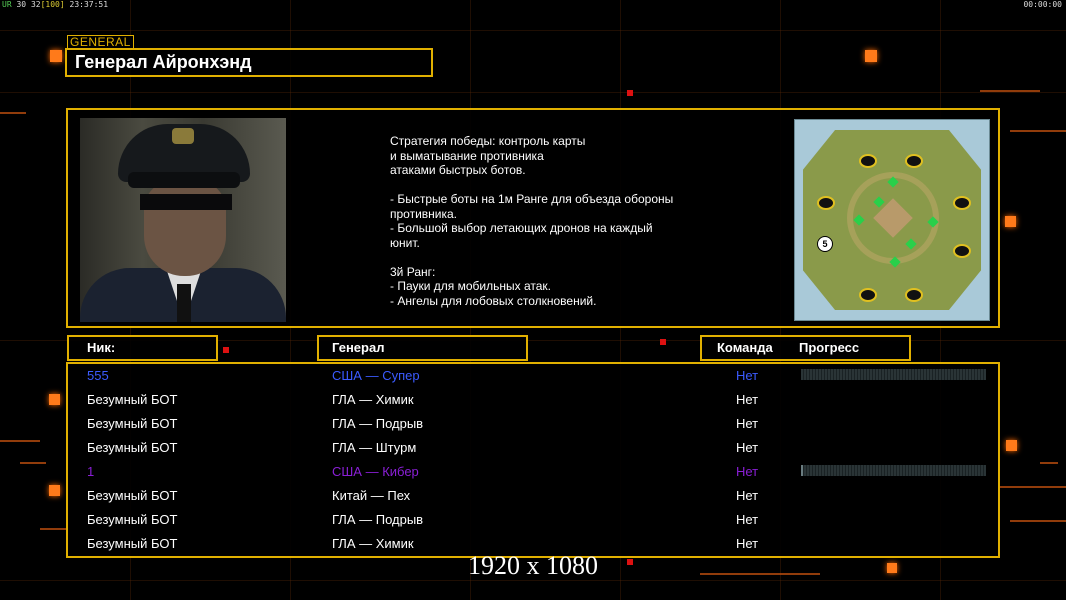  What do you see at coordinates (376, 375) in the screenshot?
I see `player-general: США — Супер` at bounding box center [376, 375].